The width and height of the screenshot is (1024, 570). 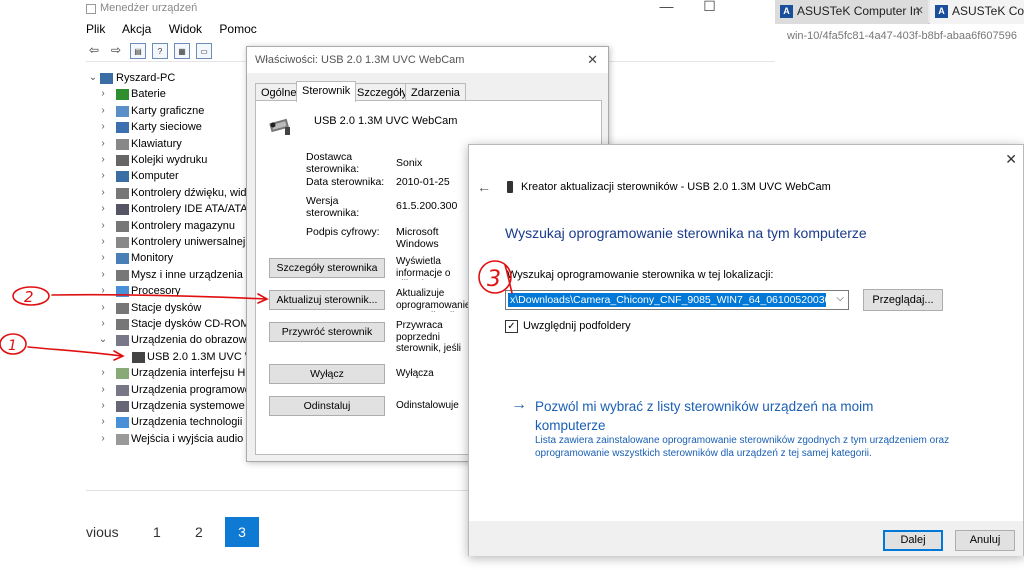 I want to click on menu-view: Widok, so click(x=185, y=29).